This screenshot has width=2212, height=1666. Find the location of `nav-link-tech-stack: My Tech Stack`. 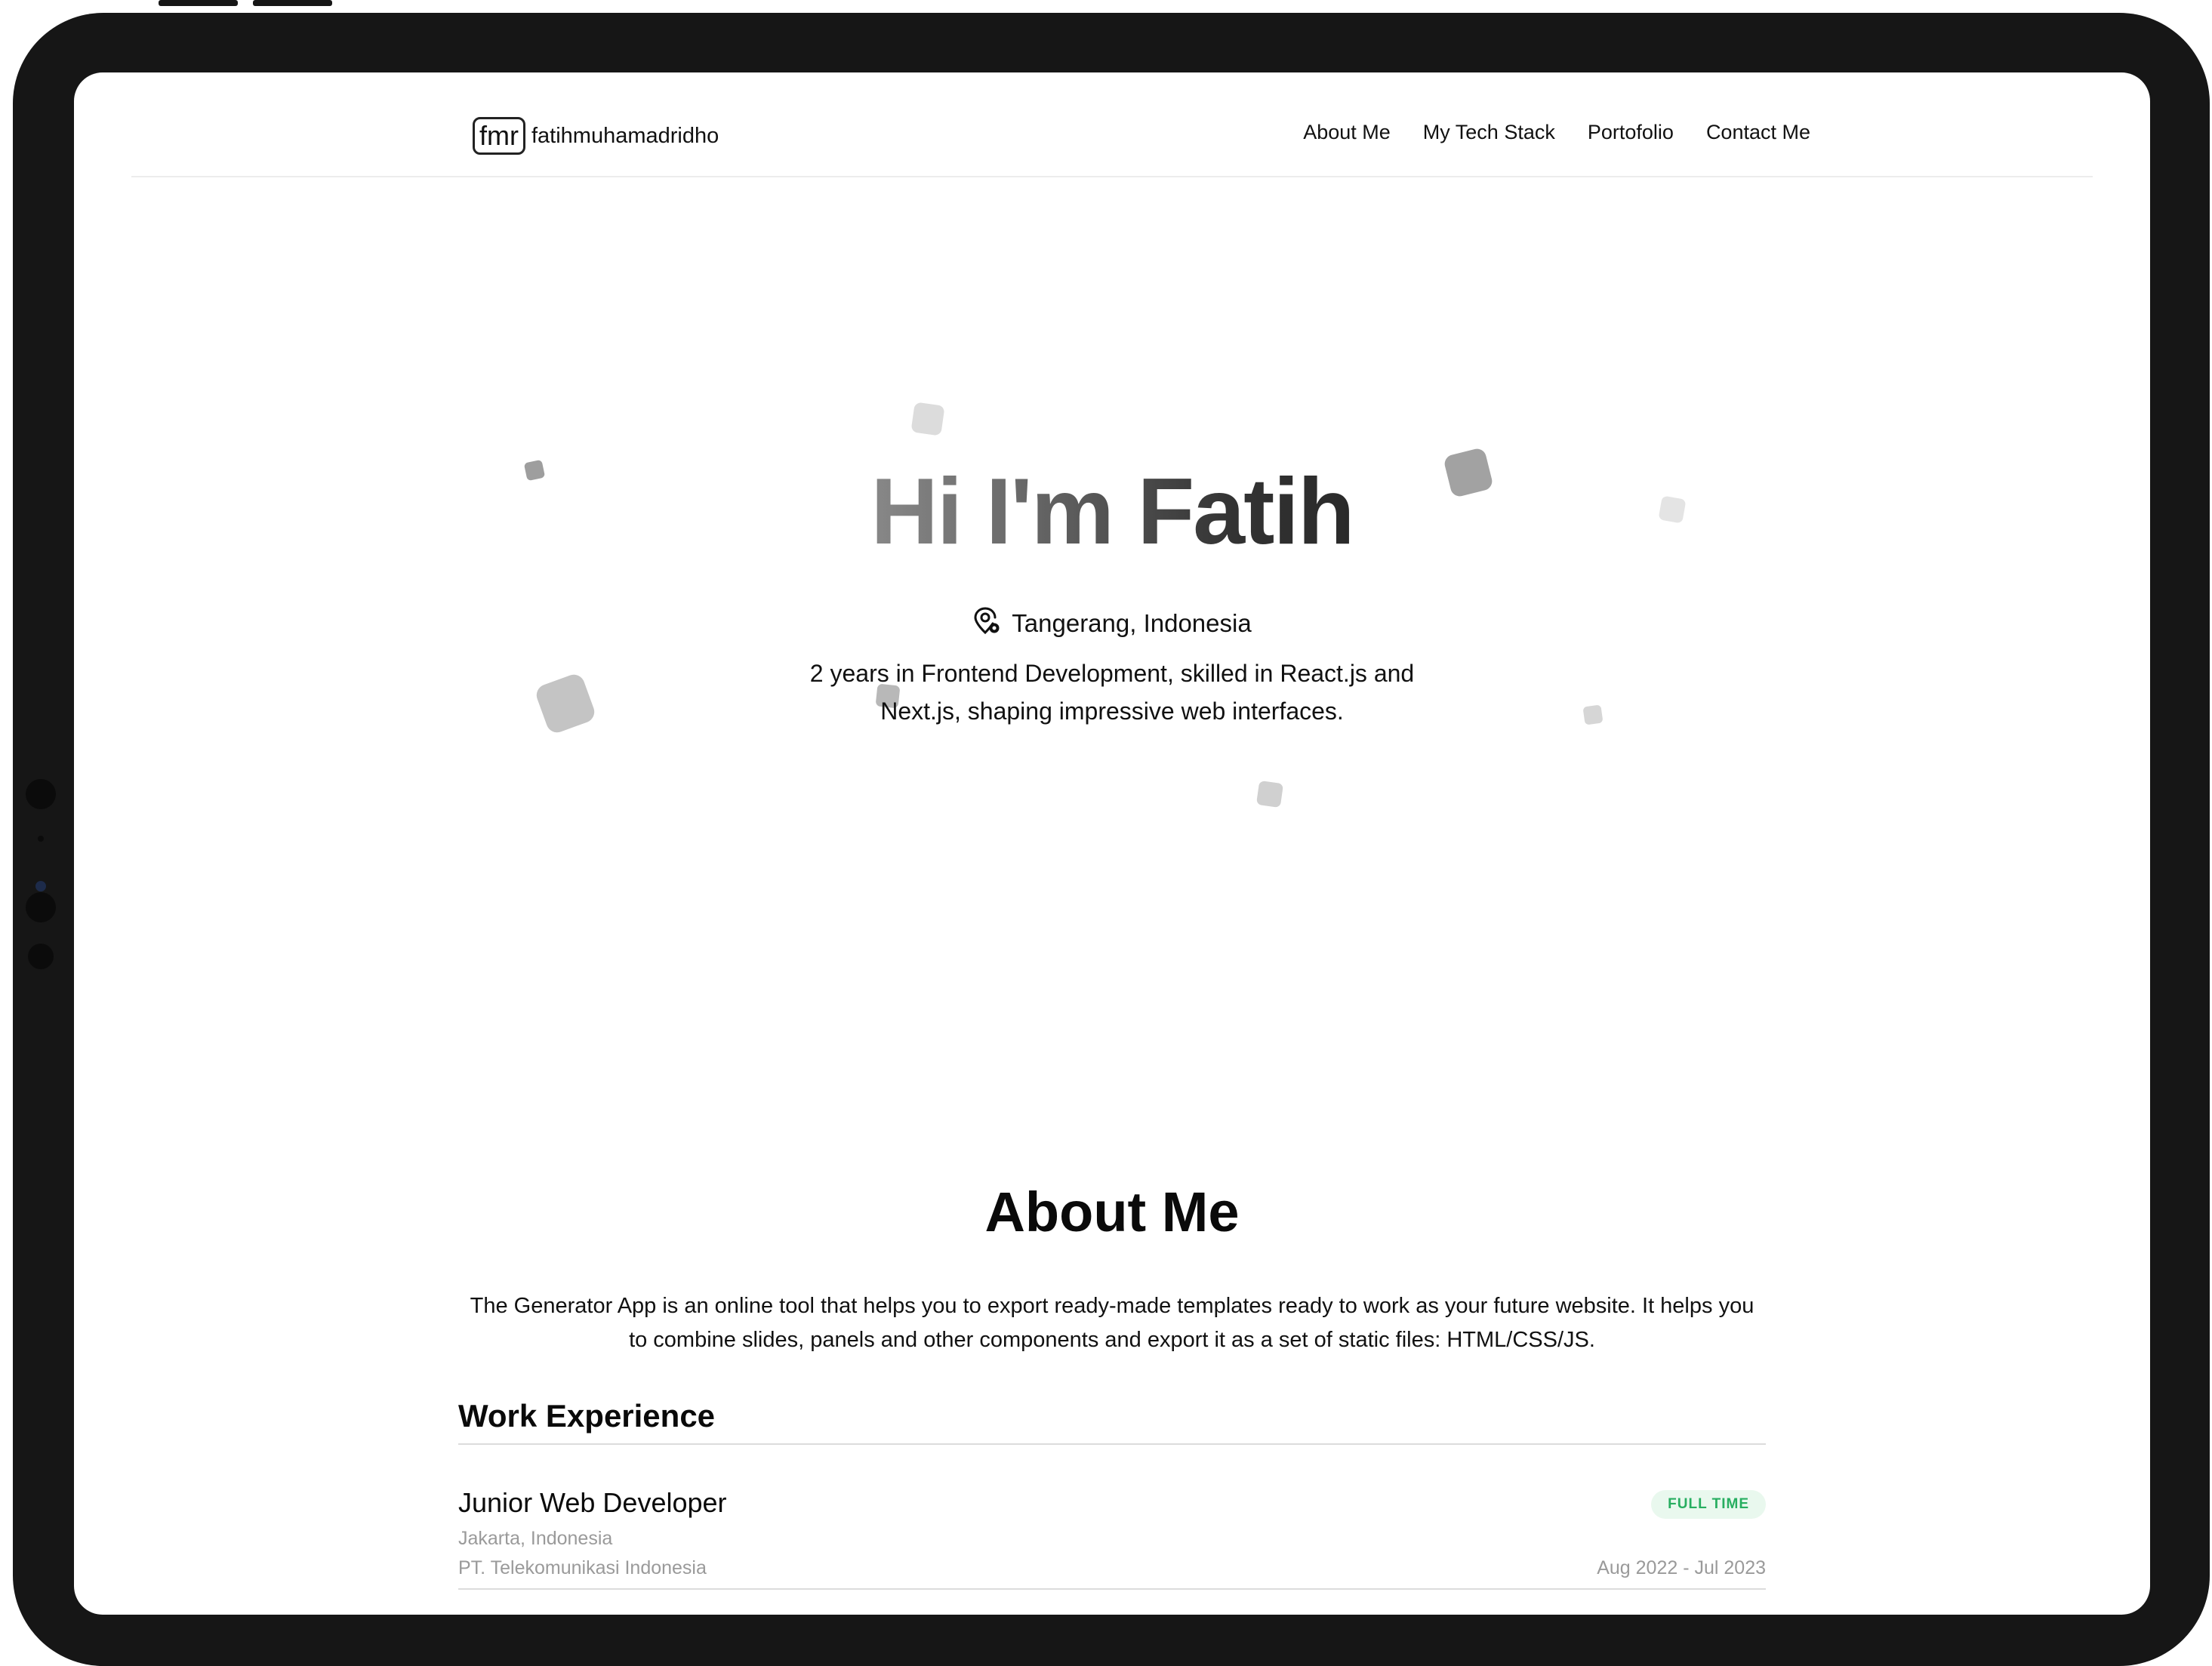

nav-link-tech-stack: My Tech Stack is located at coordinates (1489, 132).